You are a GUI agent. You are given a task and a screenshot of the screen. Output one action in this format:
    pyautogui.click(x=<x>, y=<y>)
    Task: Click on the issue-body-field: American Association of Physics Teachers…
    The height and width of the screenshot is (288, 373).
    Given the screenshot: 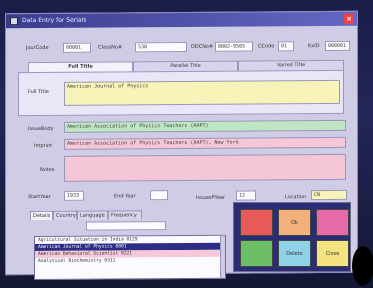 What is the action you would take?
    pyautogui.click(x=205, y=126)
    